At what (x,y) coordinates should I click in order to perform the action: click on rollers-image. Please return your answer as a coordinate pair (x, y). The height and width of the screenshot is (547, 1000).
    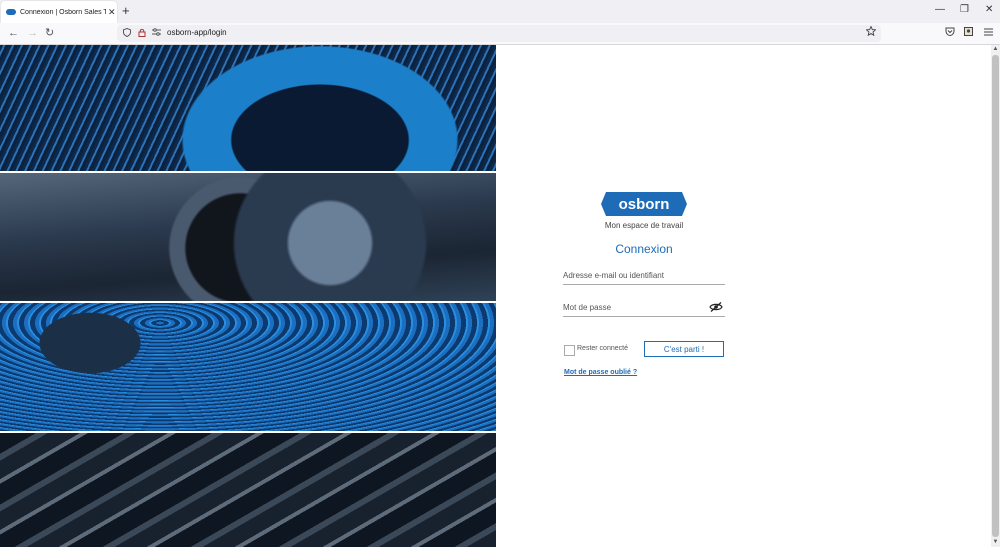
    Looking at the image, I should click on (248, 490).